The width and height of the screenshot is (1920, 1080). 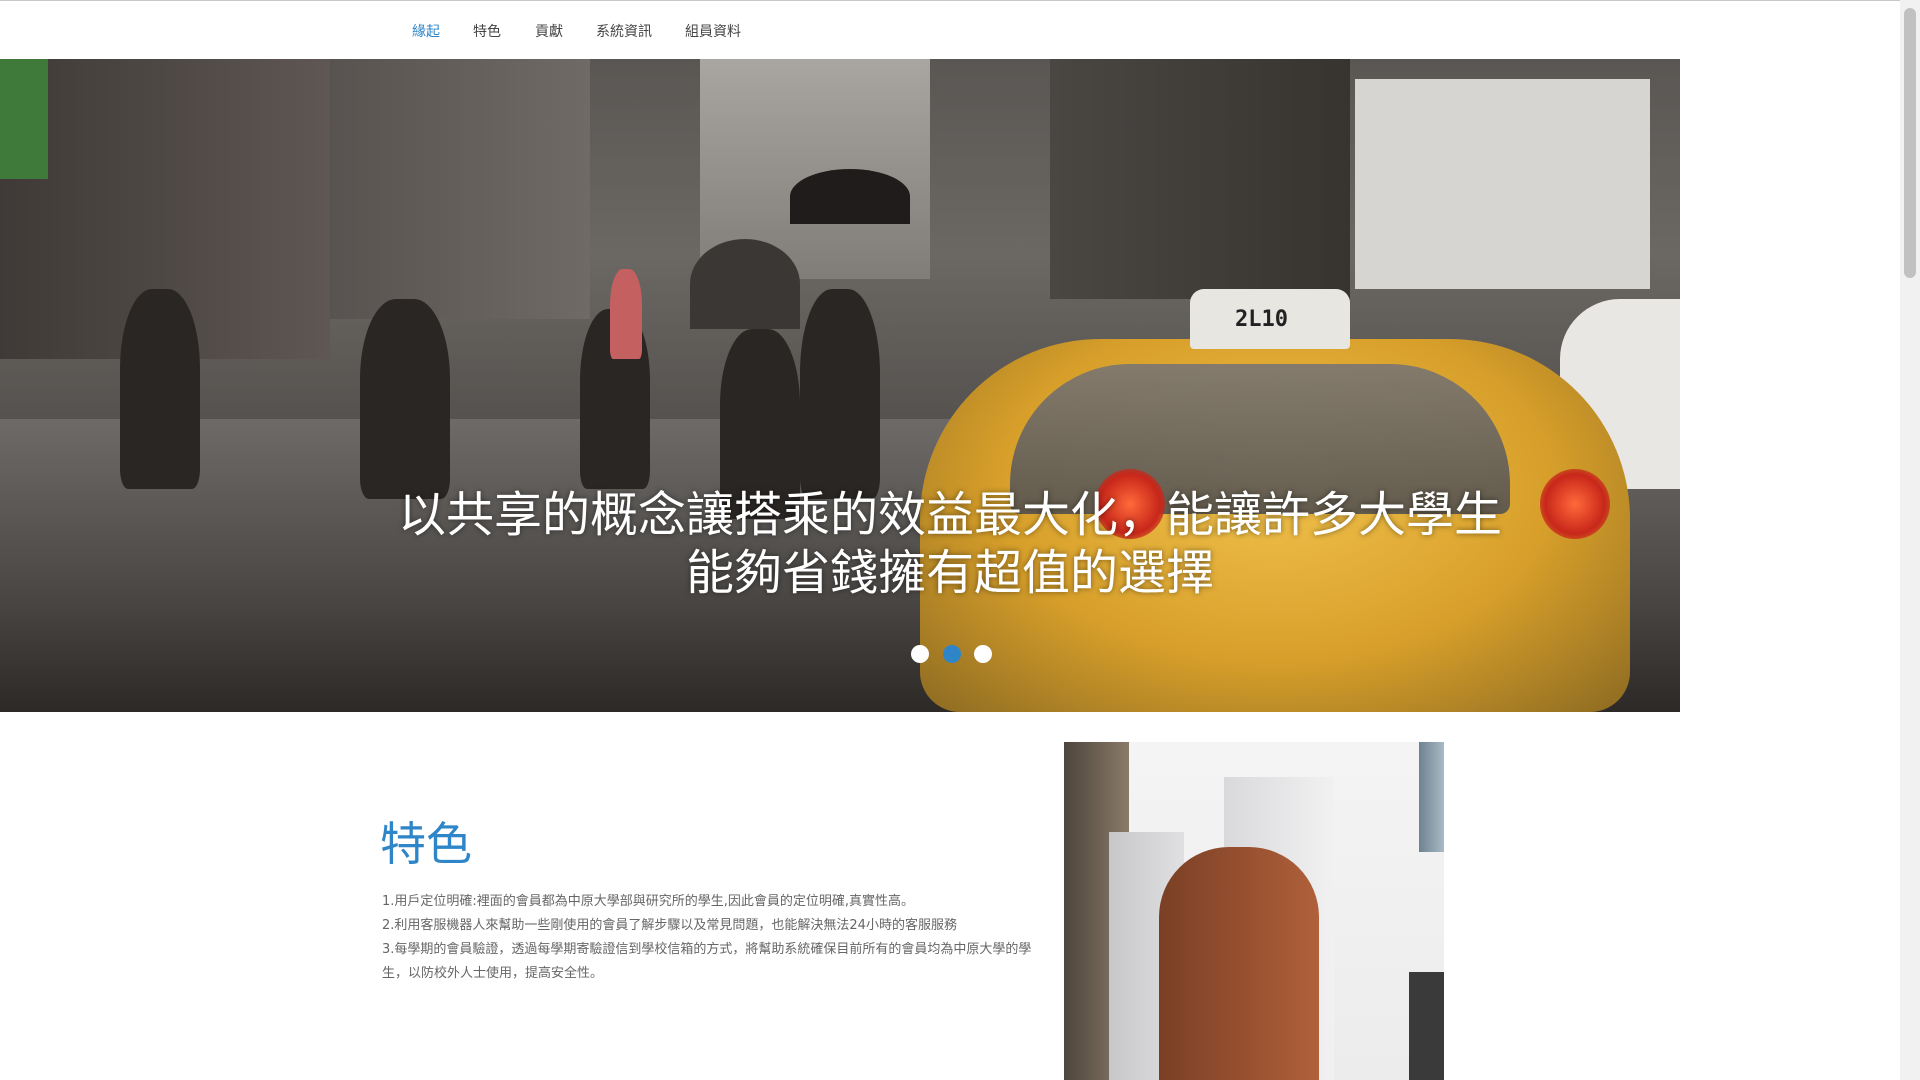 I want to click on photo-tower-right-dark, so click(x=1426, y=1026).